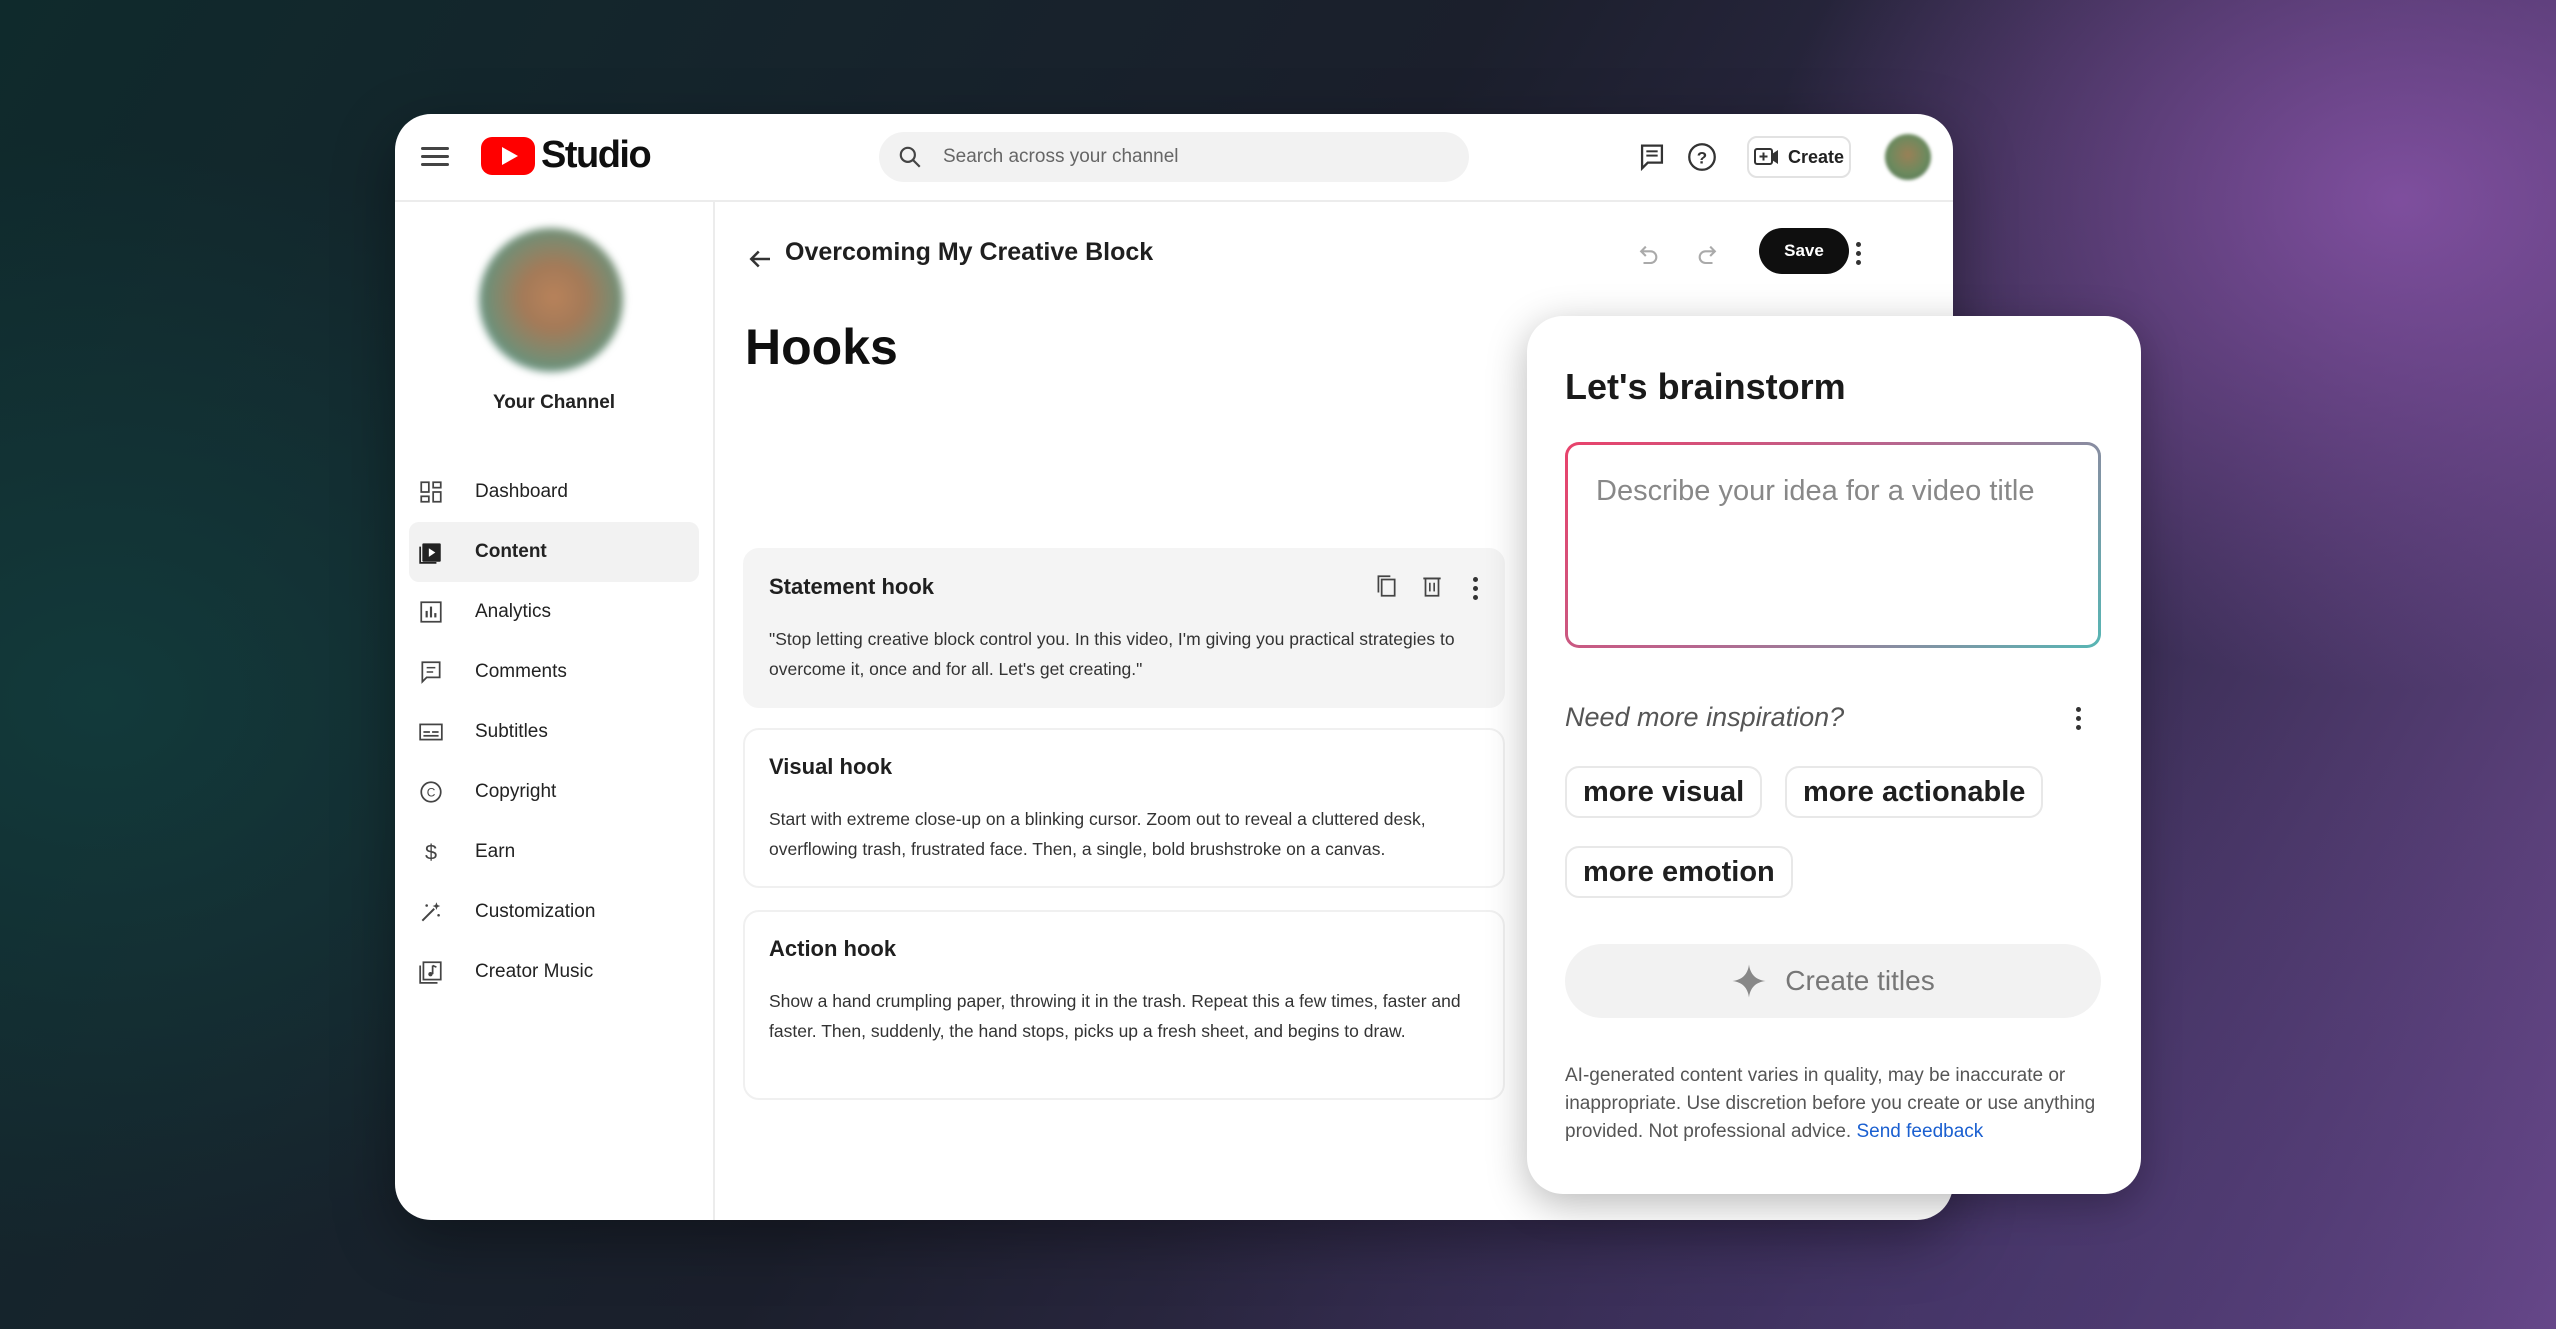 The image size is (2556, 1329). What do you see at coordinates (760, 259) in the screenshot?
I see `back-arrow-icon` at bounding box center [760, 259].